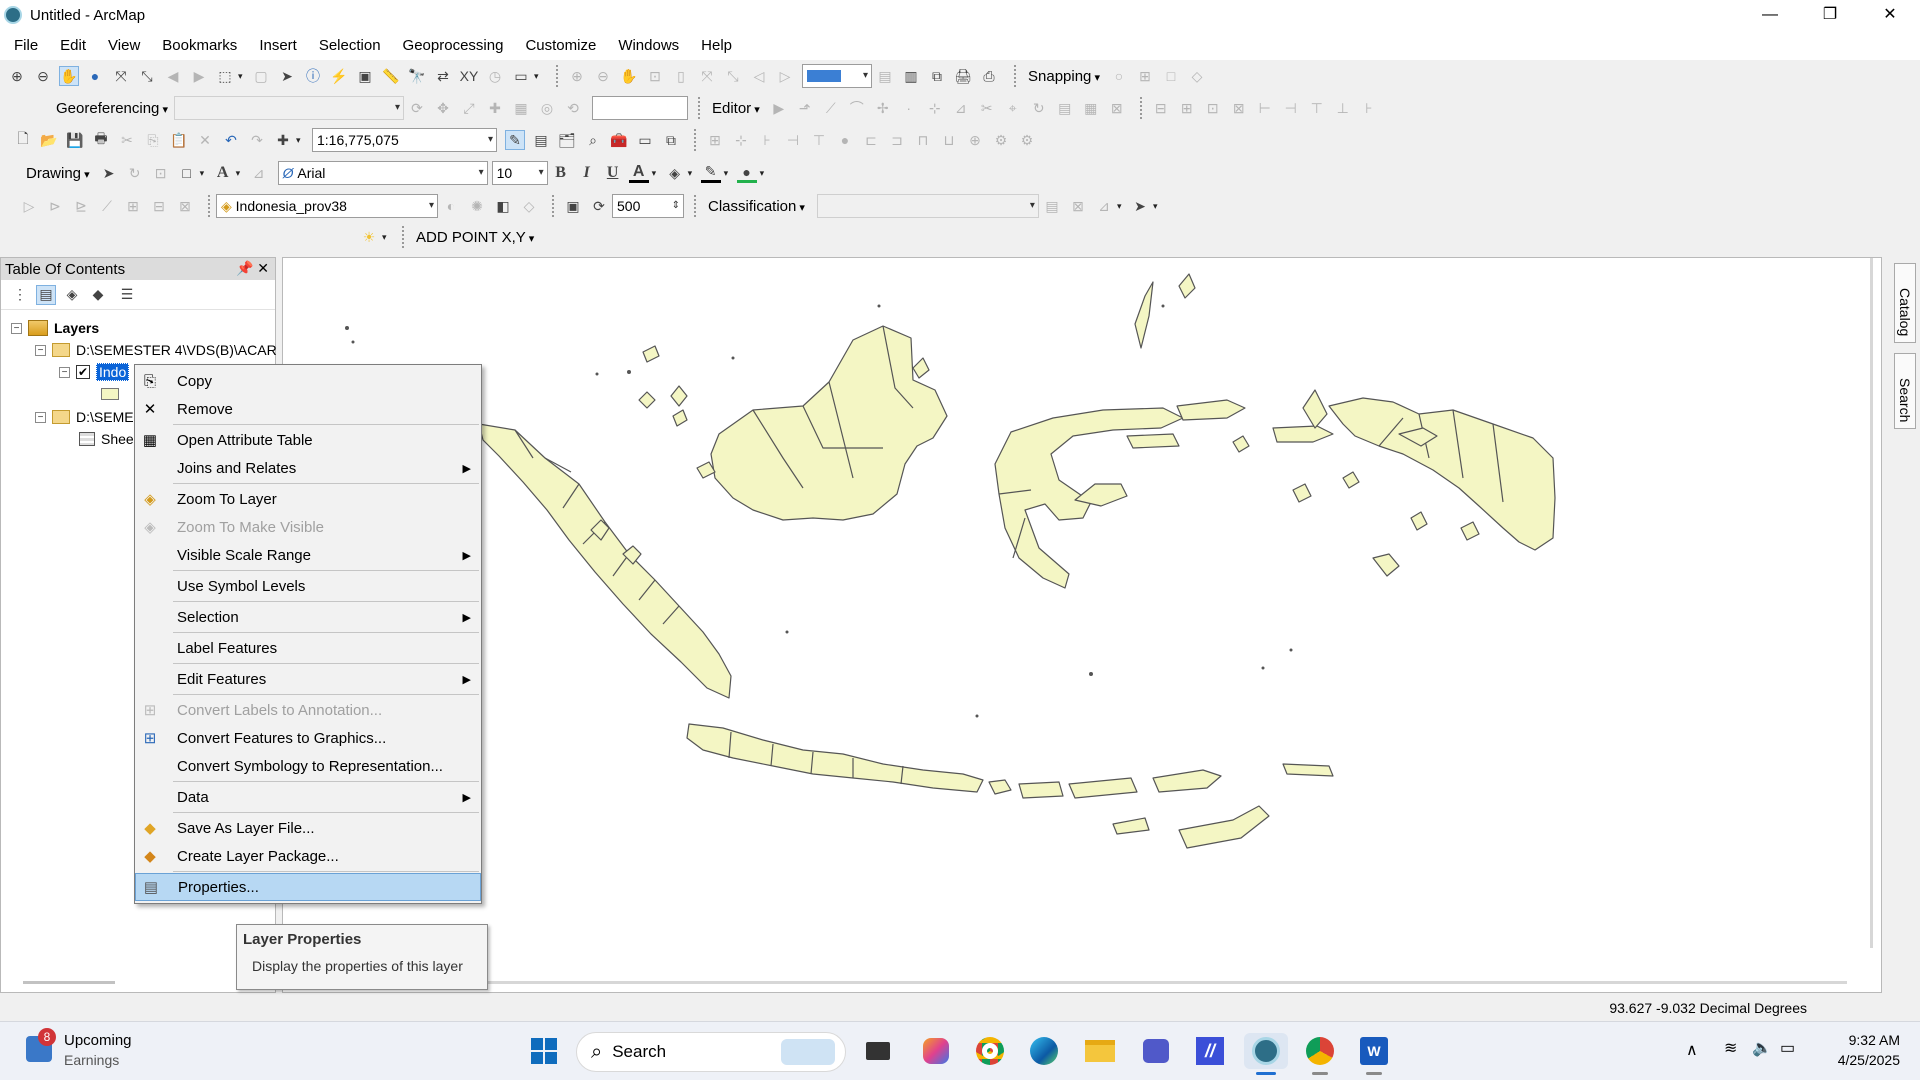 The width and height of the screenshot is (1920, 1080). What do you see at coordinates (1001, 140) in the screenshot?
I see `cog-icon: ⚙` at bounding box center [1001, 140].